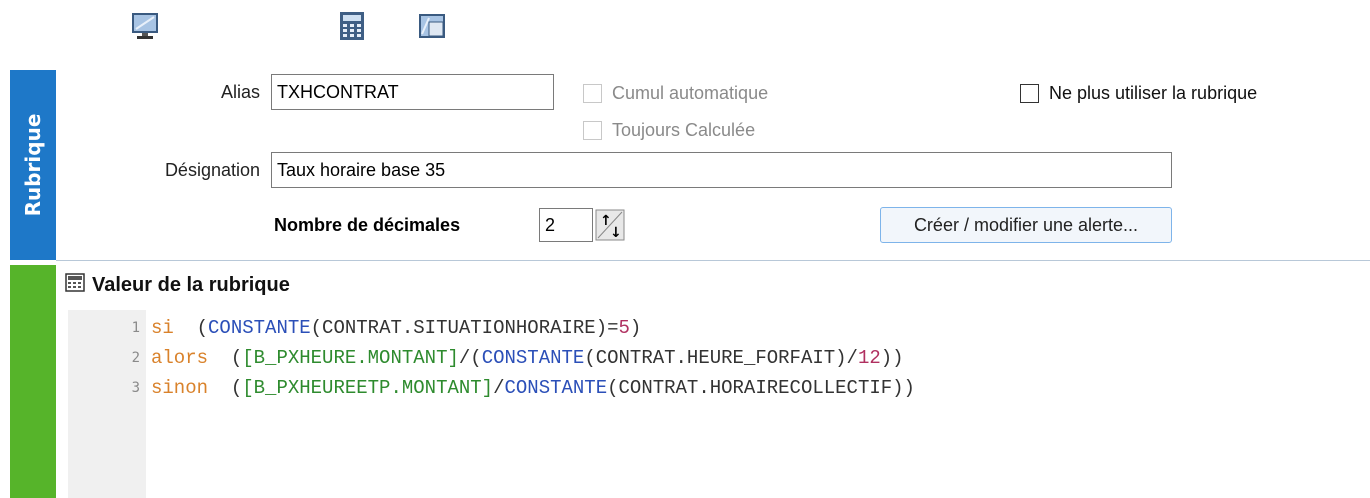  I want to click on valeur-title: Valeur de la rubrique, so click(191, 285).